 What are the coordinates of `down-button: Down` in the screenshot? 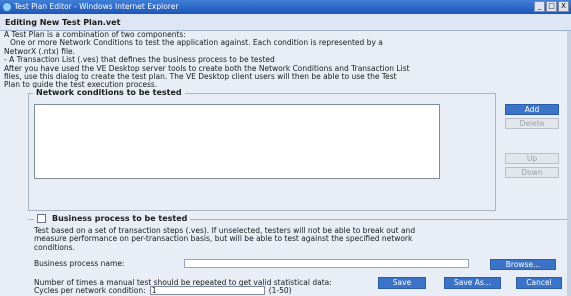 It's located at (532, 172).